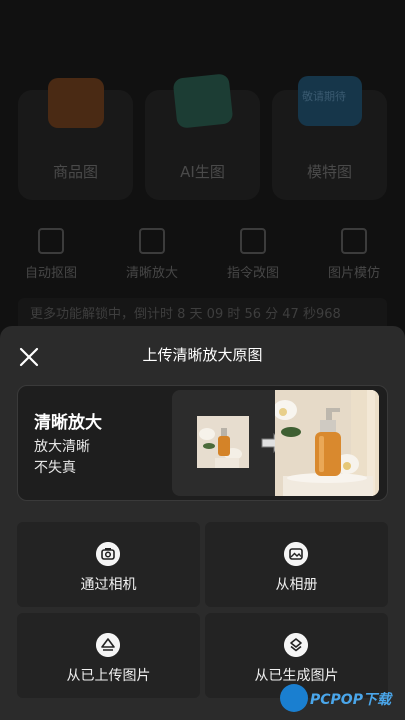 The image size is (405, 720). I want to click on feature-subtitle: 不失真, so click(55, 468).